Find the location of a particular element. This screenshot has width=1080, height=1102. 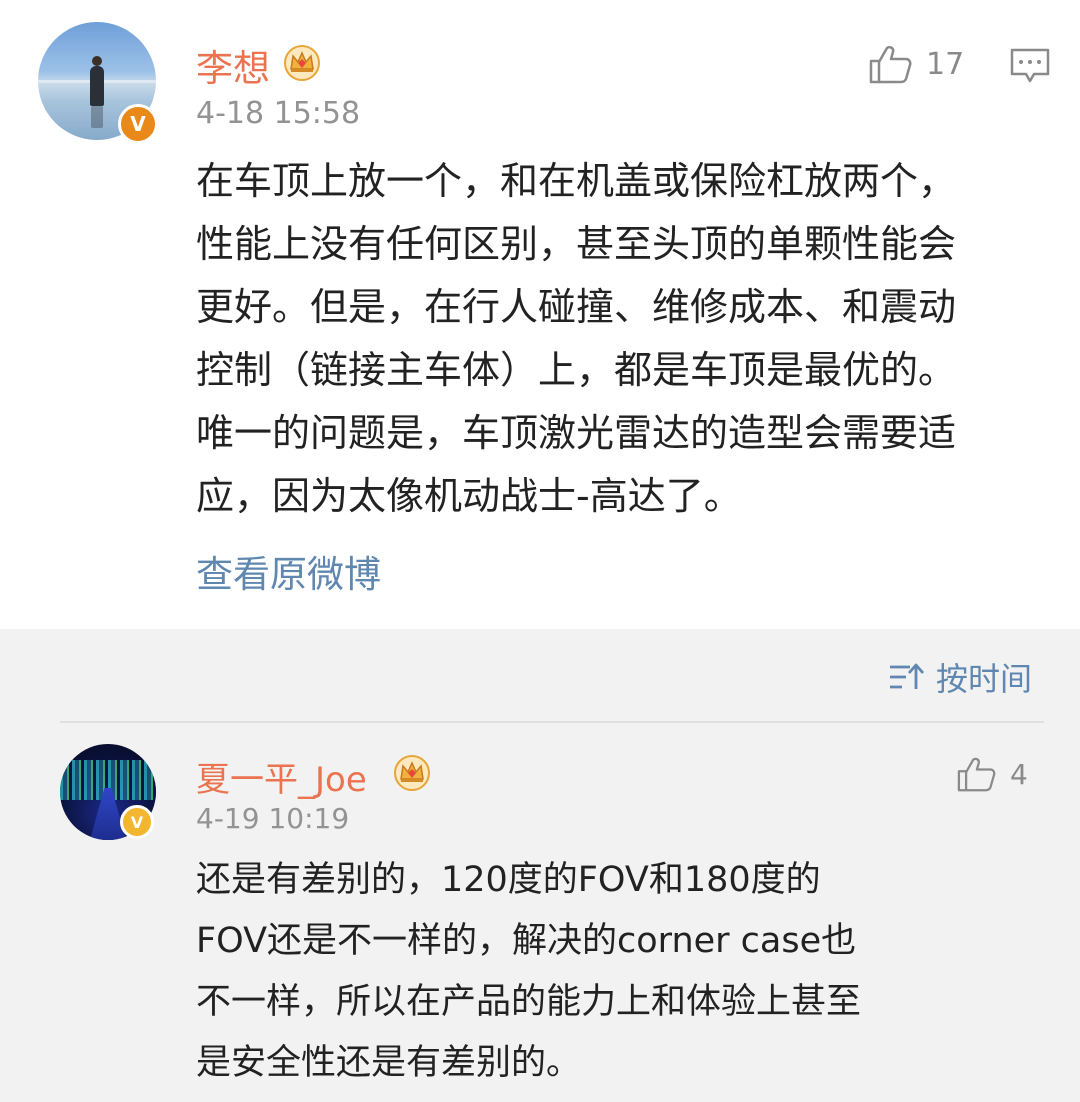

divider is located at coordinates (552, 722).